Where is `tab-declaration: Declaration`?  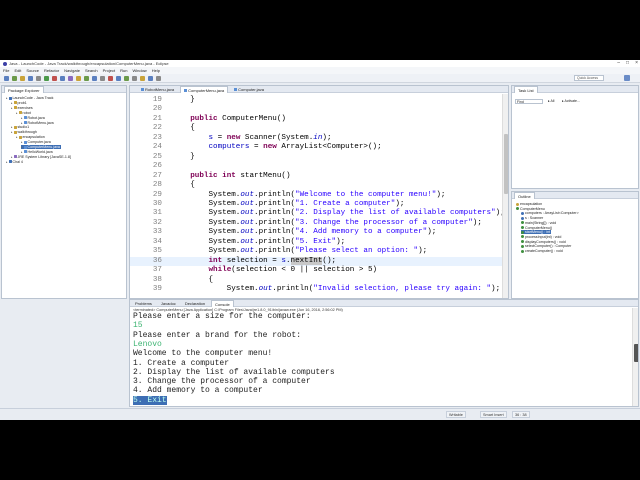
tab-declaration: Declaration is located at coordinates (195, 303).